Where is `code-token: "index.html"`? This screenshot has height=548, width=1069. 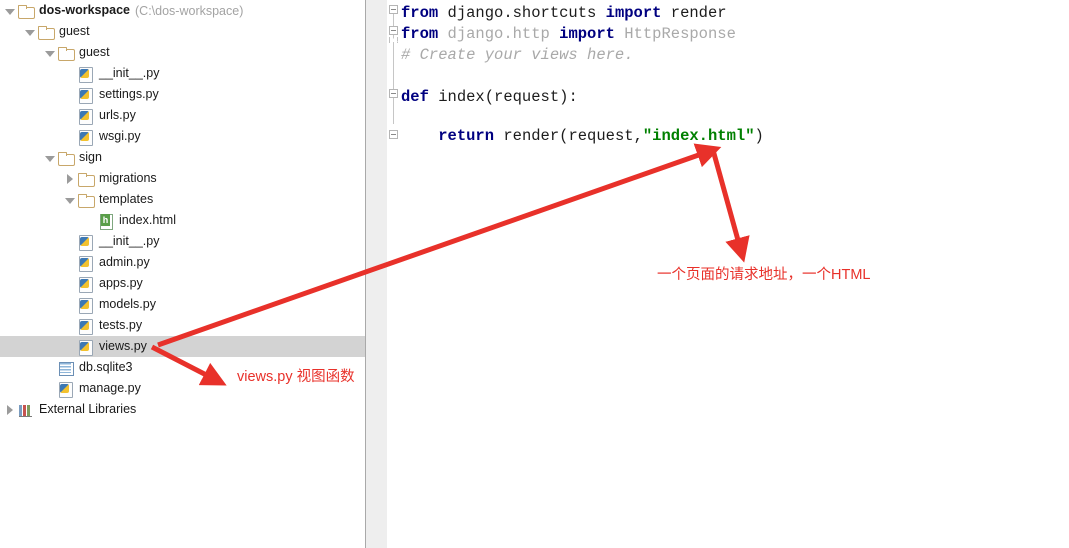
code-token: "index.html" is located at coordinates (698, 136).